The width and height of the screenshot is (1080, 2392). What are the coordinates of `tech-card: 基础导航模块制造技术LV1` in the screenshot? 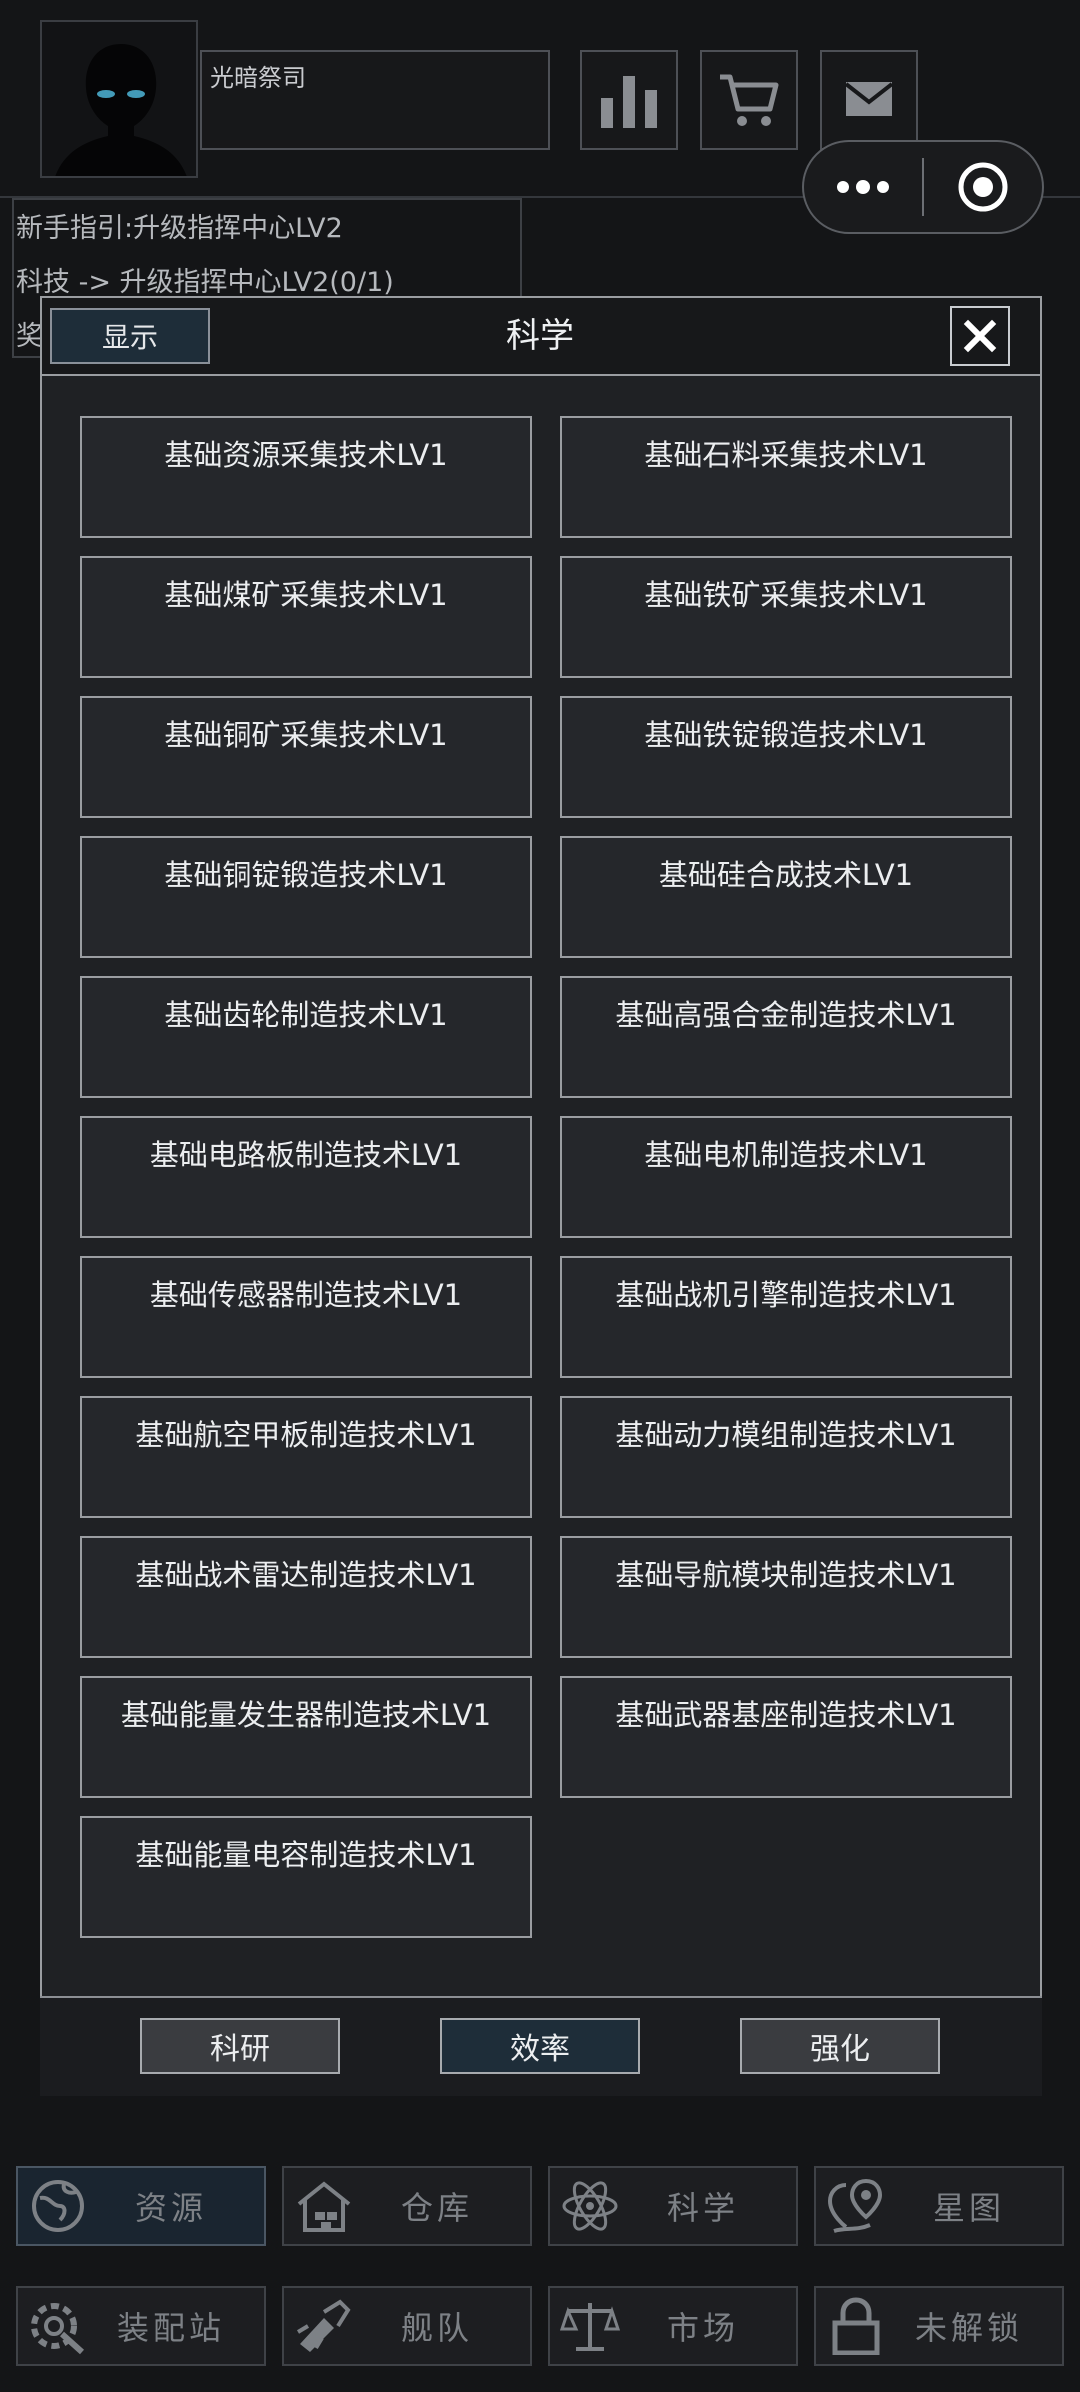 It's located at (786, 1597).